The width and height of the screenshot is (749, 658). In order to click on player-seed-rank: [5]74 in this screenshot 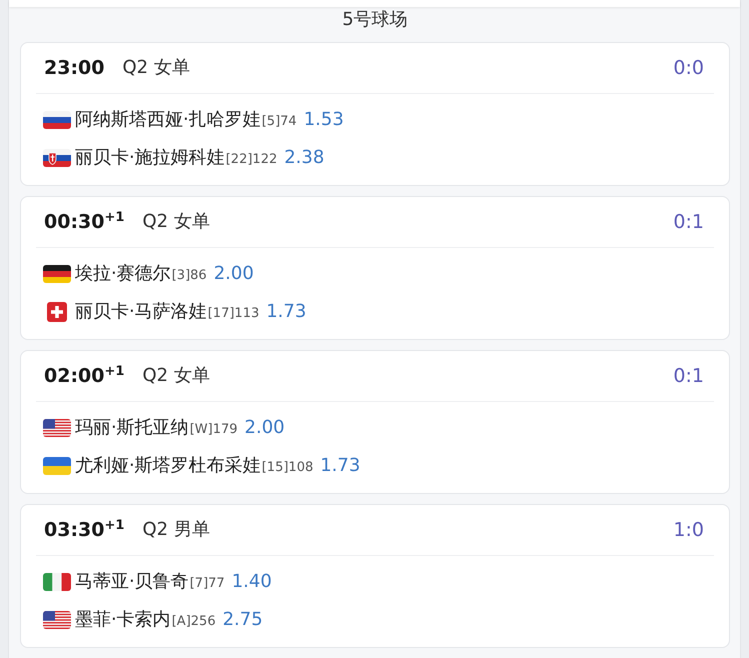, I will do `click(279, 120)`.